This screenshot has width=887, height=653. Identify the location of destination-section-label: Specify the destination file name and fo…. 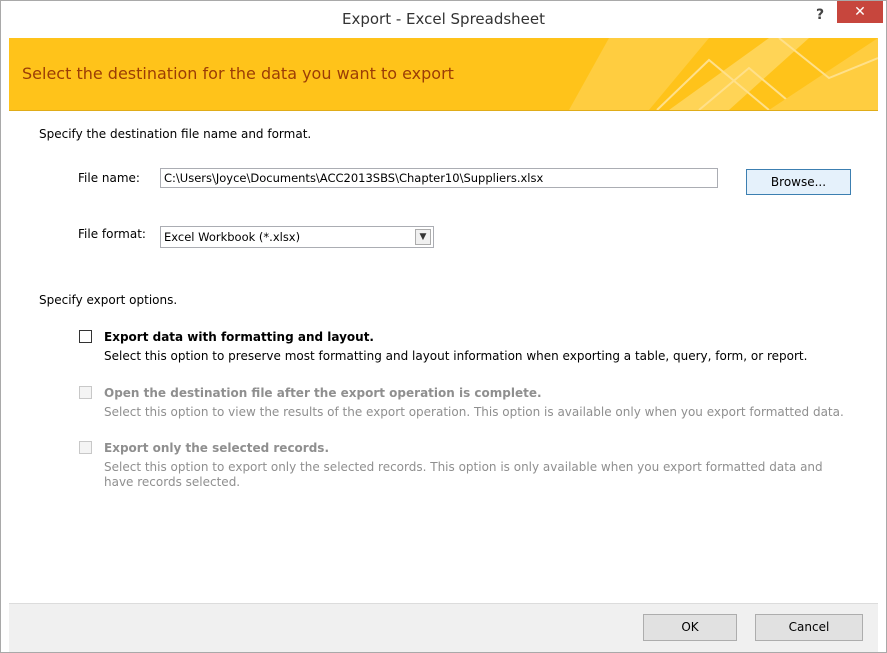
(175, 134).